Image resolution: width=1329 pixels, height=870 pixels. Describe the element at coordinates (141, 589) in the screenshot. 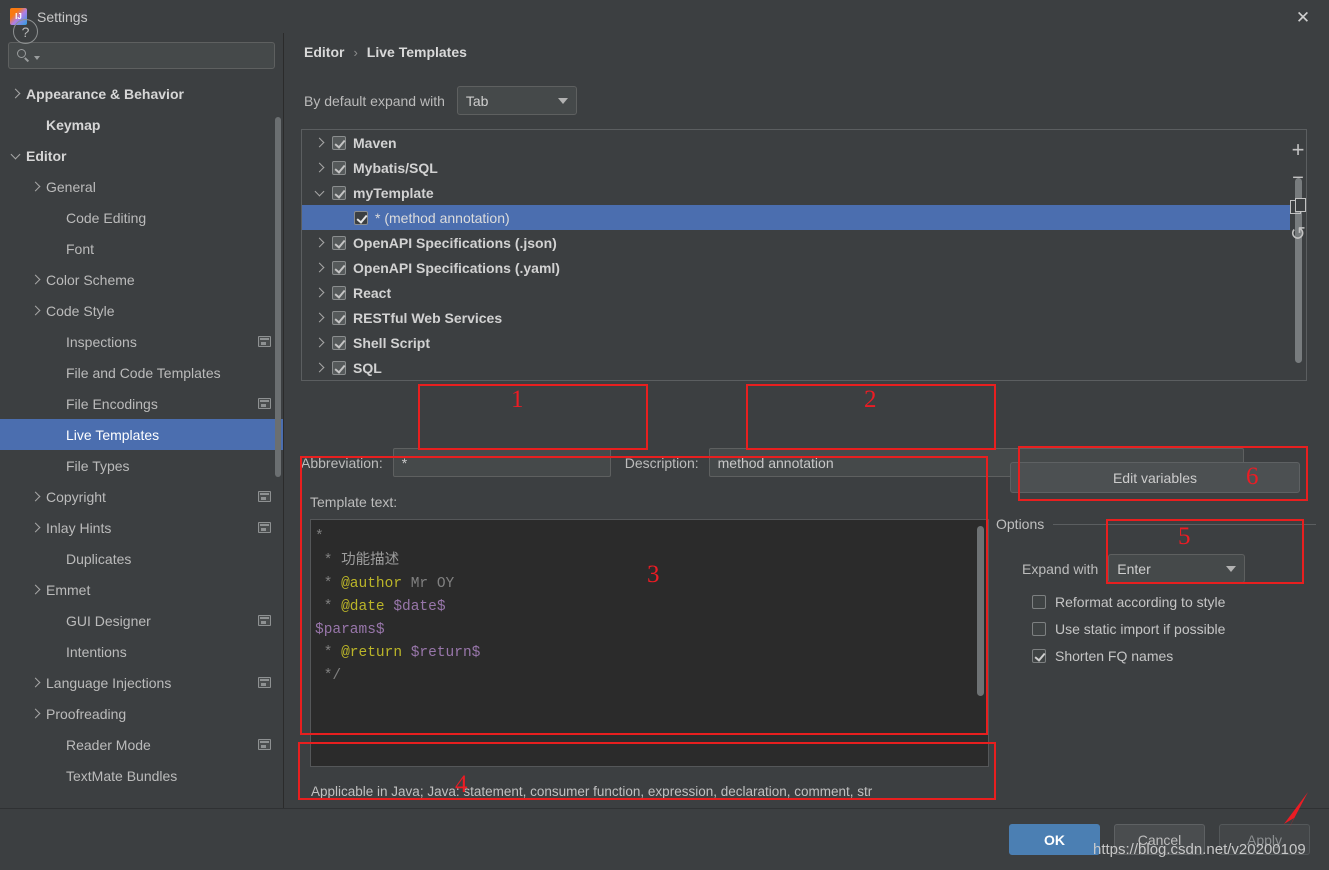

I see `sidebar-item-emmet: Emmet` at that location.